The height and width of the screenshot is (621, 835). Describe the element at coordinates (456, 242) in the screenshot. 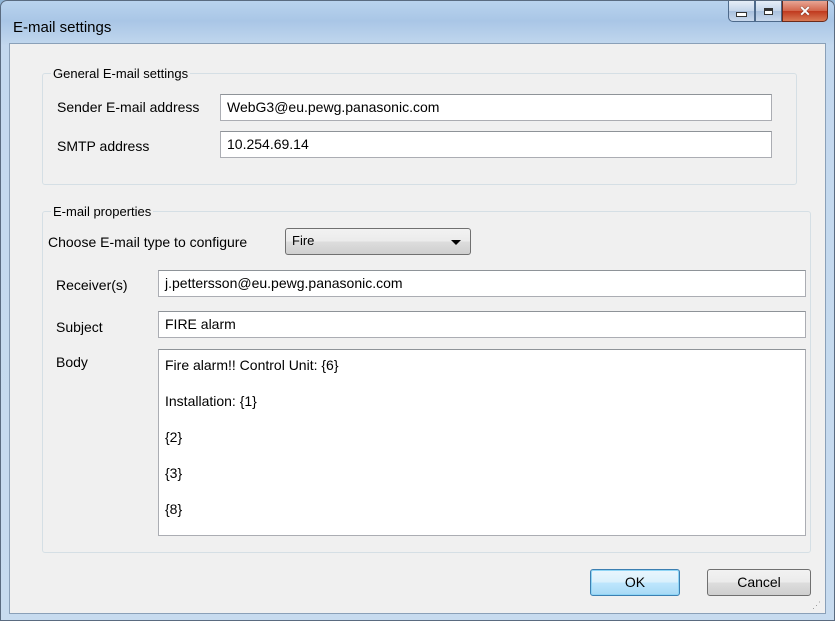

I see `chevron-down-icon` at that location.